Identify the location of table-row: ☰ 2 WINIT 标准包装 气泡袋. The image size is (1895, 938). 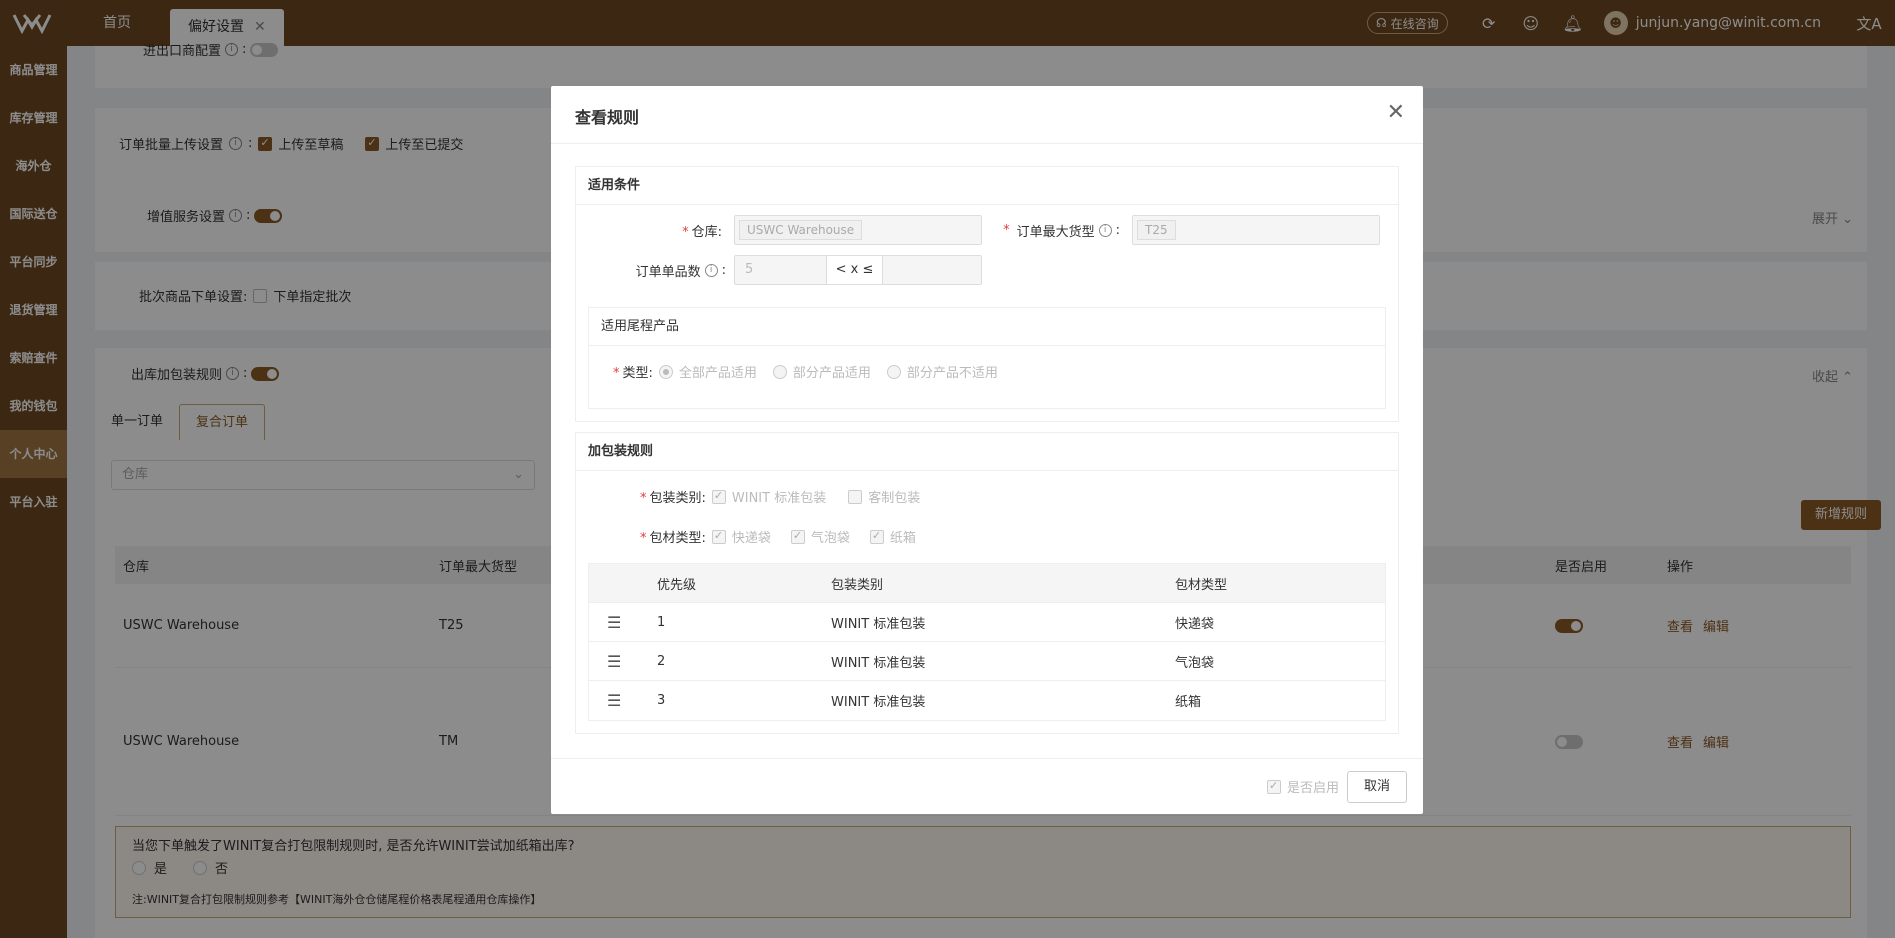
(987, 660).